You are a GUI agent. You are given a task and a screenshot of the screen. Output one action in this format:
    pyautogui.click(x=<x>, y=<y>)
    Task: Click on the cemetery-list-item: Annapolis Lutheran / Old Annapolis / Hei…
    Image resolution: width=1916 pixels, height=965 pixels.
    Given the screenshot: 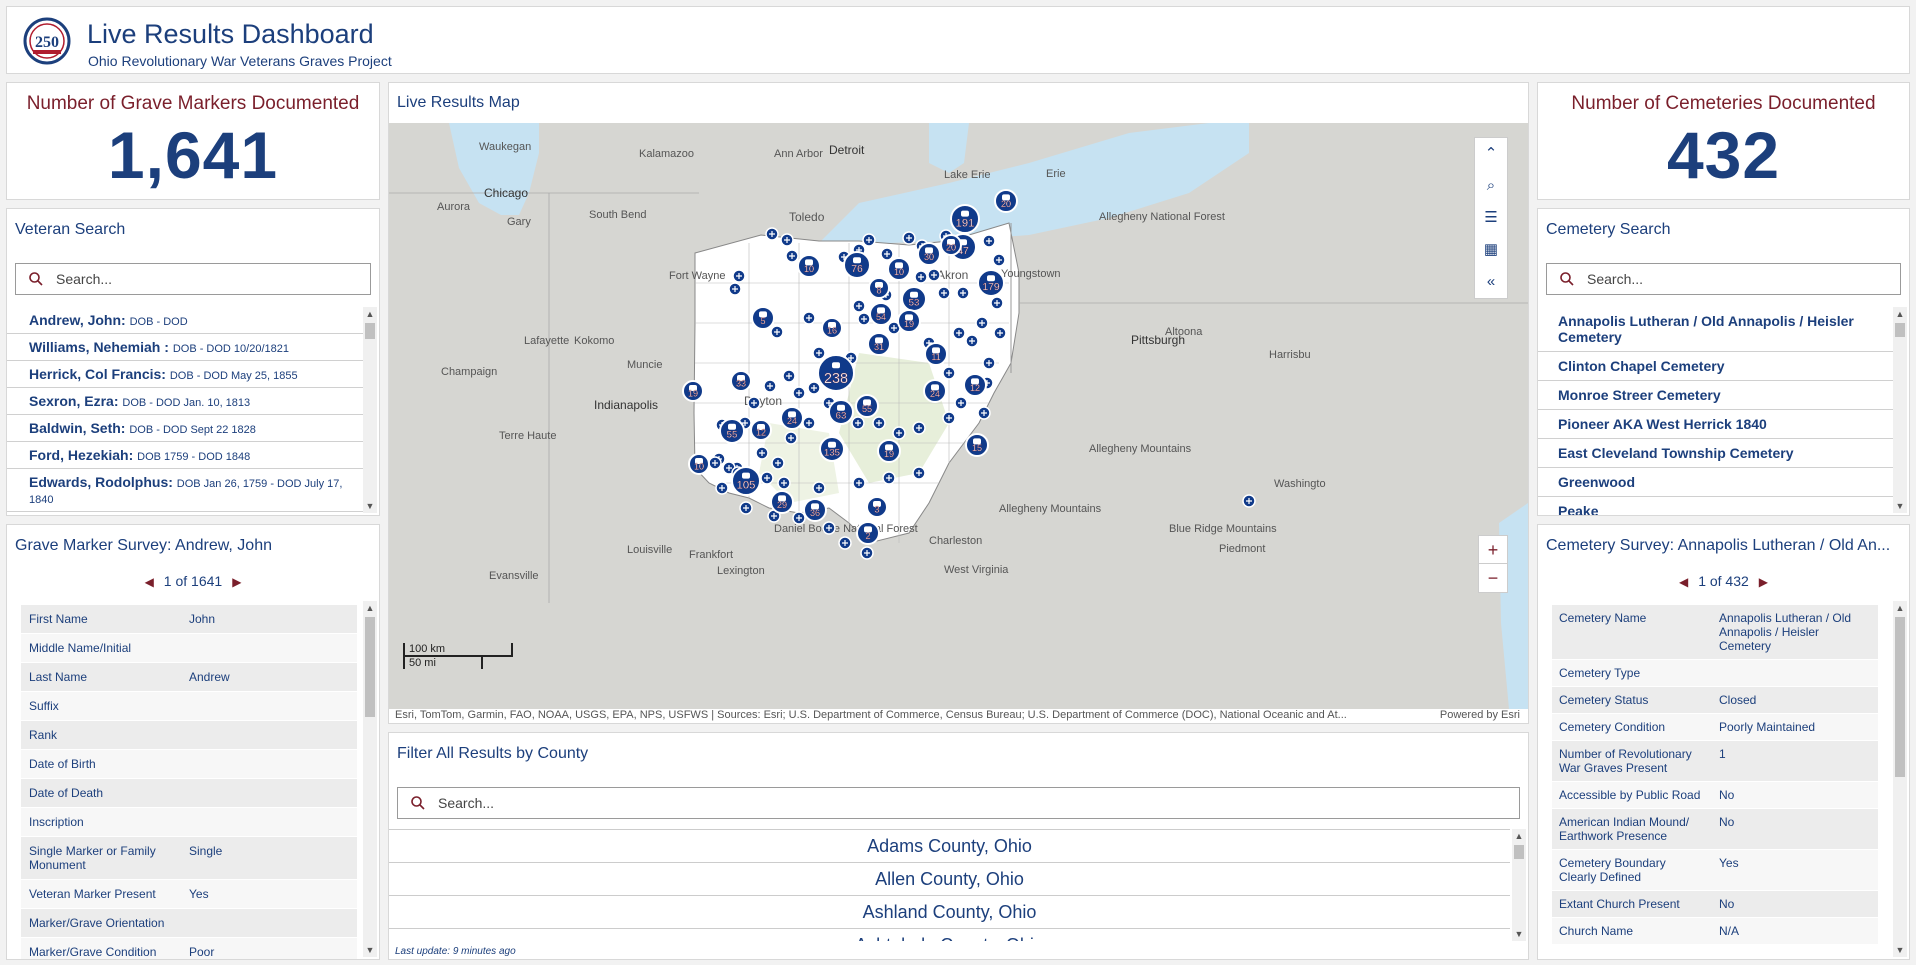 What is the action you would take?
    pyautogui.click(x=1715, y=329)
    